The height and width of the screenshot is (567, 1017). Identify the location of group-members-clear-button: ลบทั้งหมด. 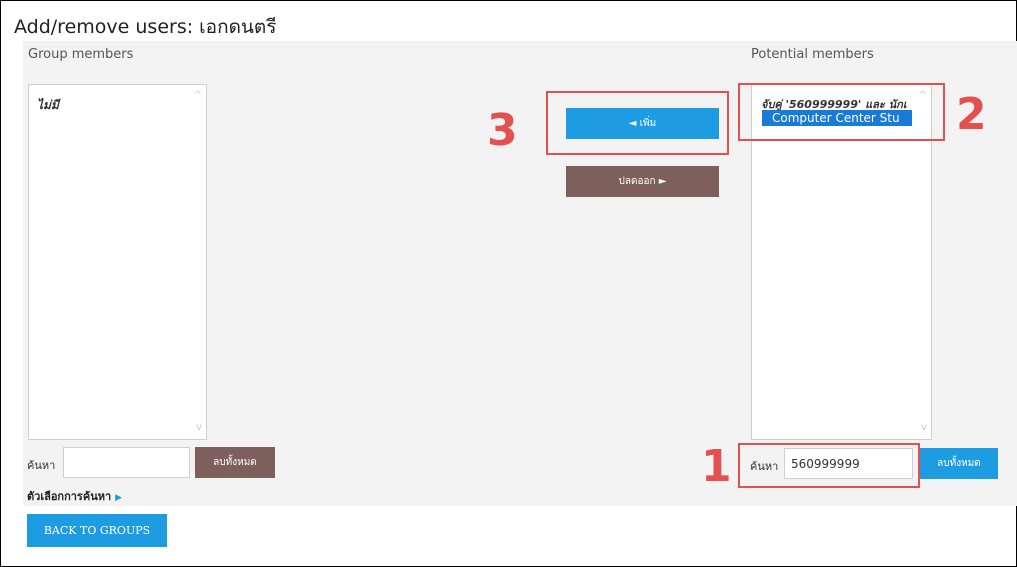
(235, 462).